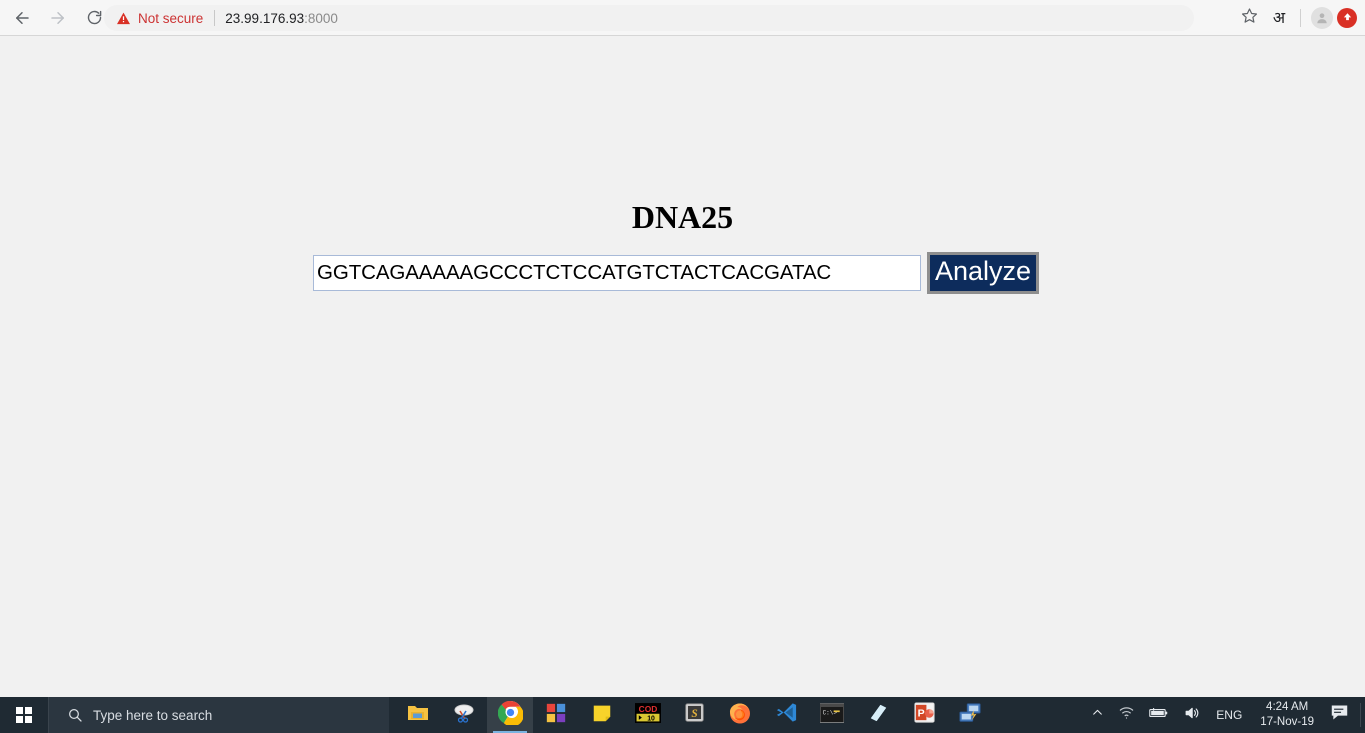 The height and width of the screenshot is (733, 1365). Describe the element at coordinates (1287, 707) in the screenshot. I see `tray-time: 4:24 AM` at that location.